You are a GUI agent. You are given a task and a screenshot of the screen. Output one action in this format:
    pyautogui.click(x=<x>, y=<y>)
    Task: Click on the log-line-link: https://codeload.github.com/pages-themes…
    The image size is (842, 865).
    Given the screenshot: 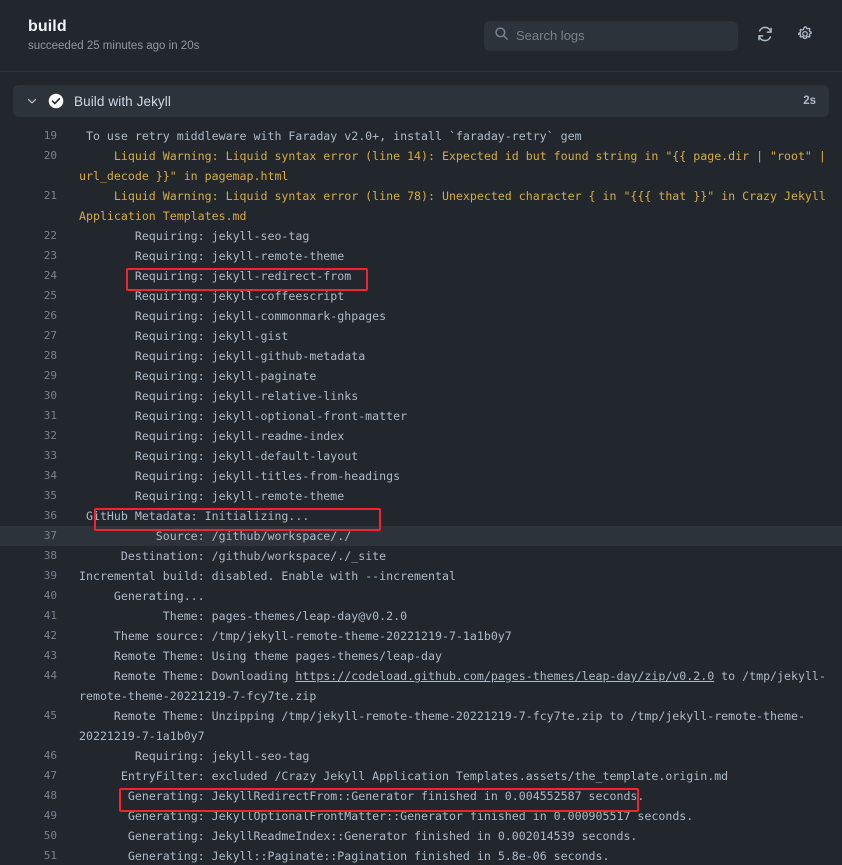 What is the action you would take?
    pyautogui.click(x=504, y=676)
    